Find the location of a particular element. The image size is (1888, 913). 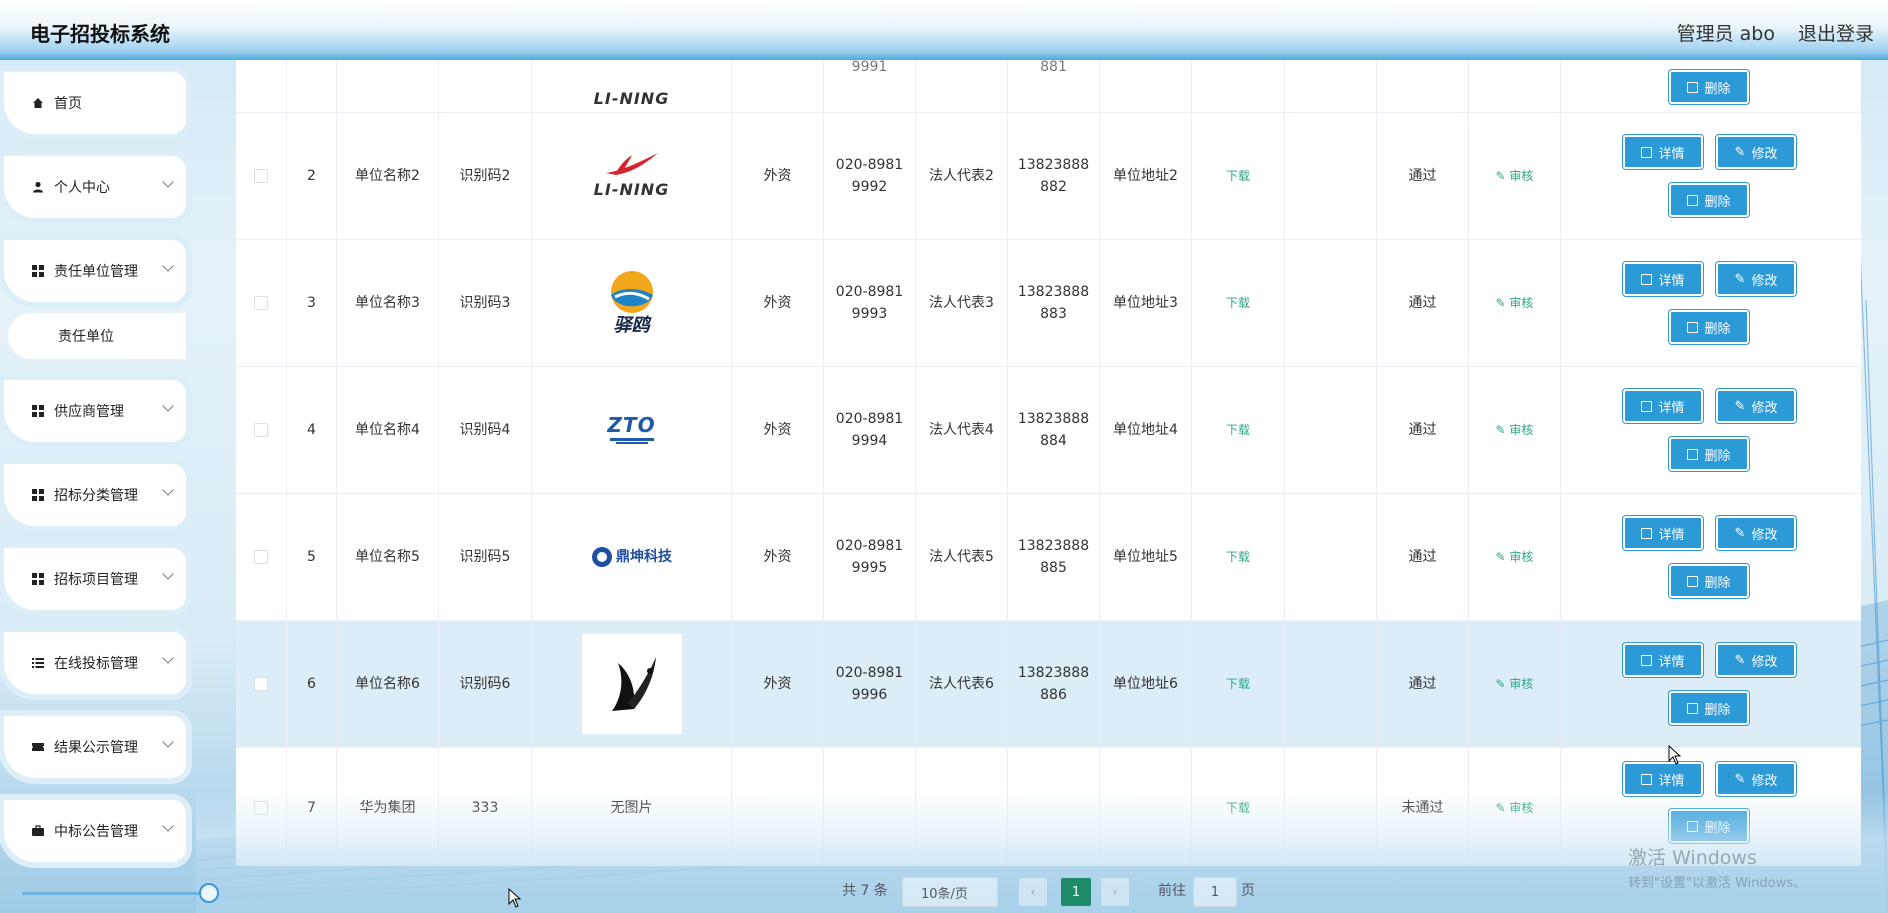

goto-page-input: 1 is located at coordinates (1215, 892).